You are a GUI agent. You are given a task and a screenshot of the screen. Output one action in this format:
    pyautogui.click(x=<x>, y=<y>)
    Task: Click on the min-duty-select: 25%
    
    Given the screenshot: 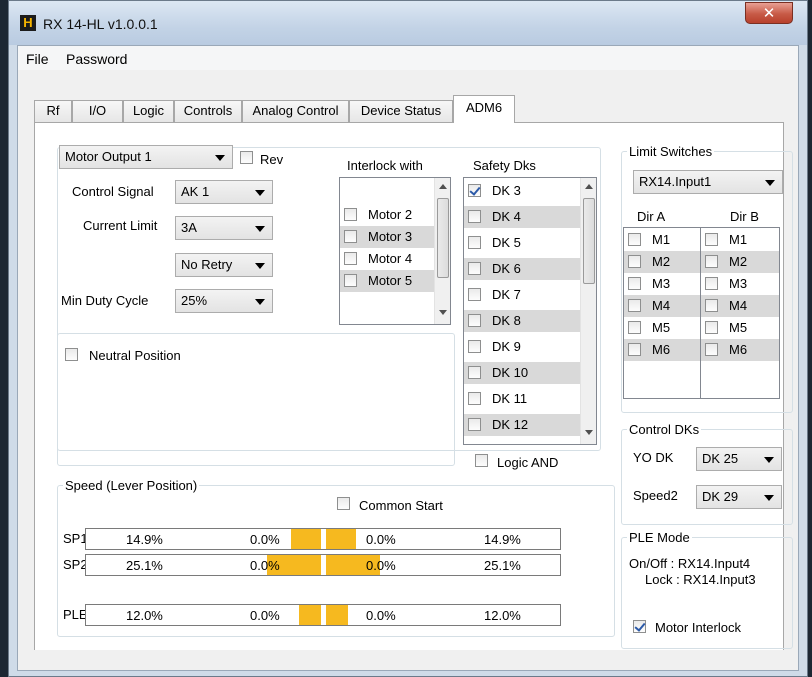 What is the action you would take?
    pyautogui.click(x=224, y=301)
    